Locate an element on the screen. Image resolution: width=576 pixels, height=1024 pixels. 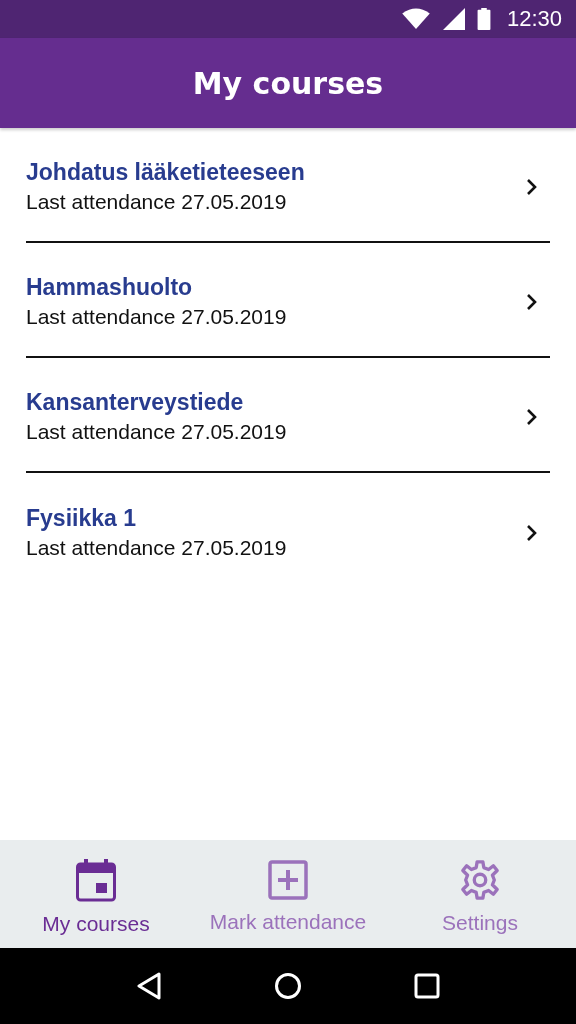
recents-icon is located at coordinates (427, 986).